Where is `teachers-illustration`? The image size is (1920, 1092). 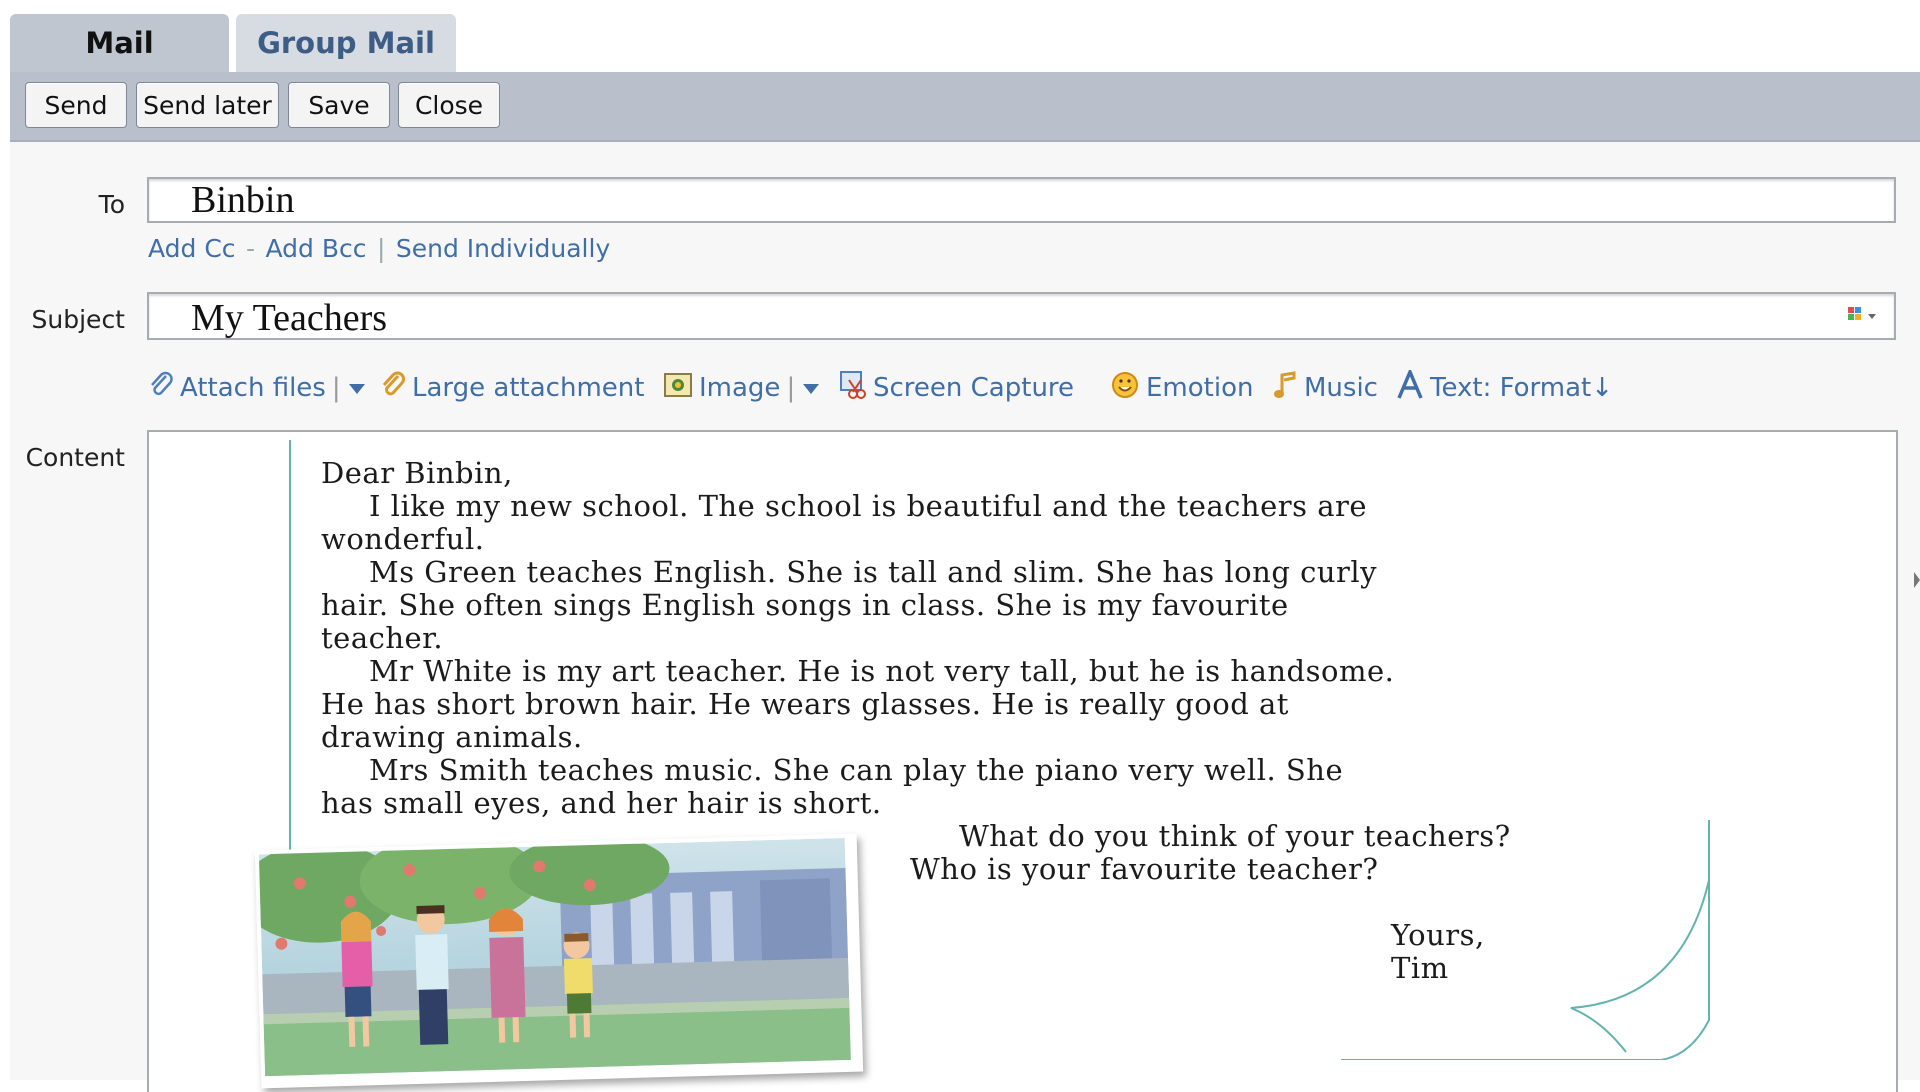
teachers-illustration is located at coordinates (552, 961).